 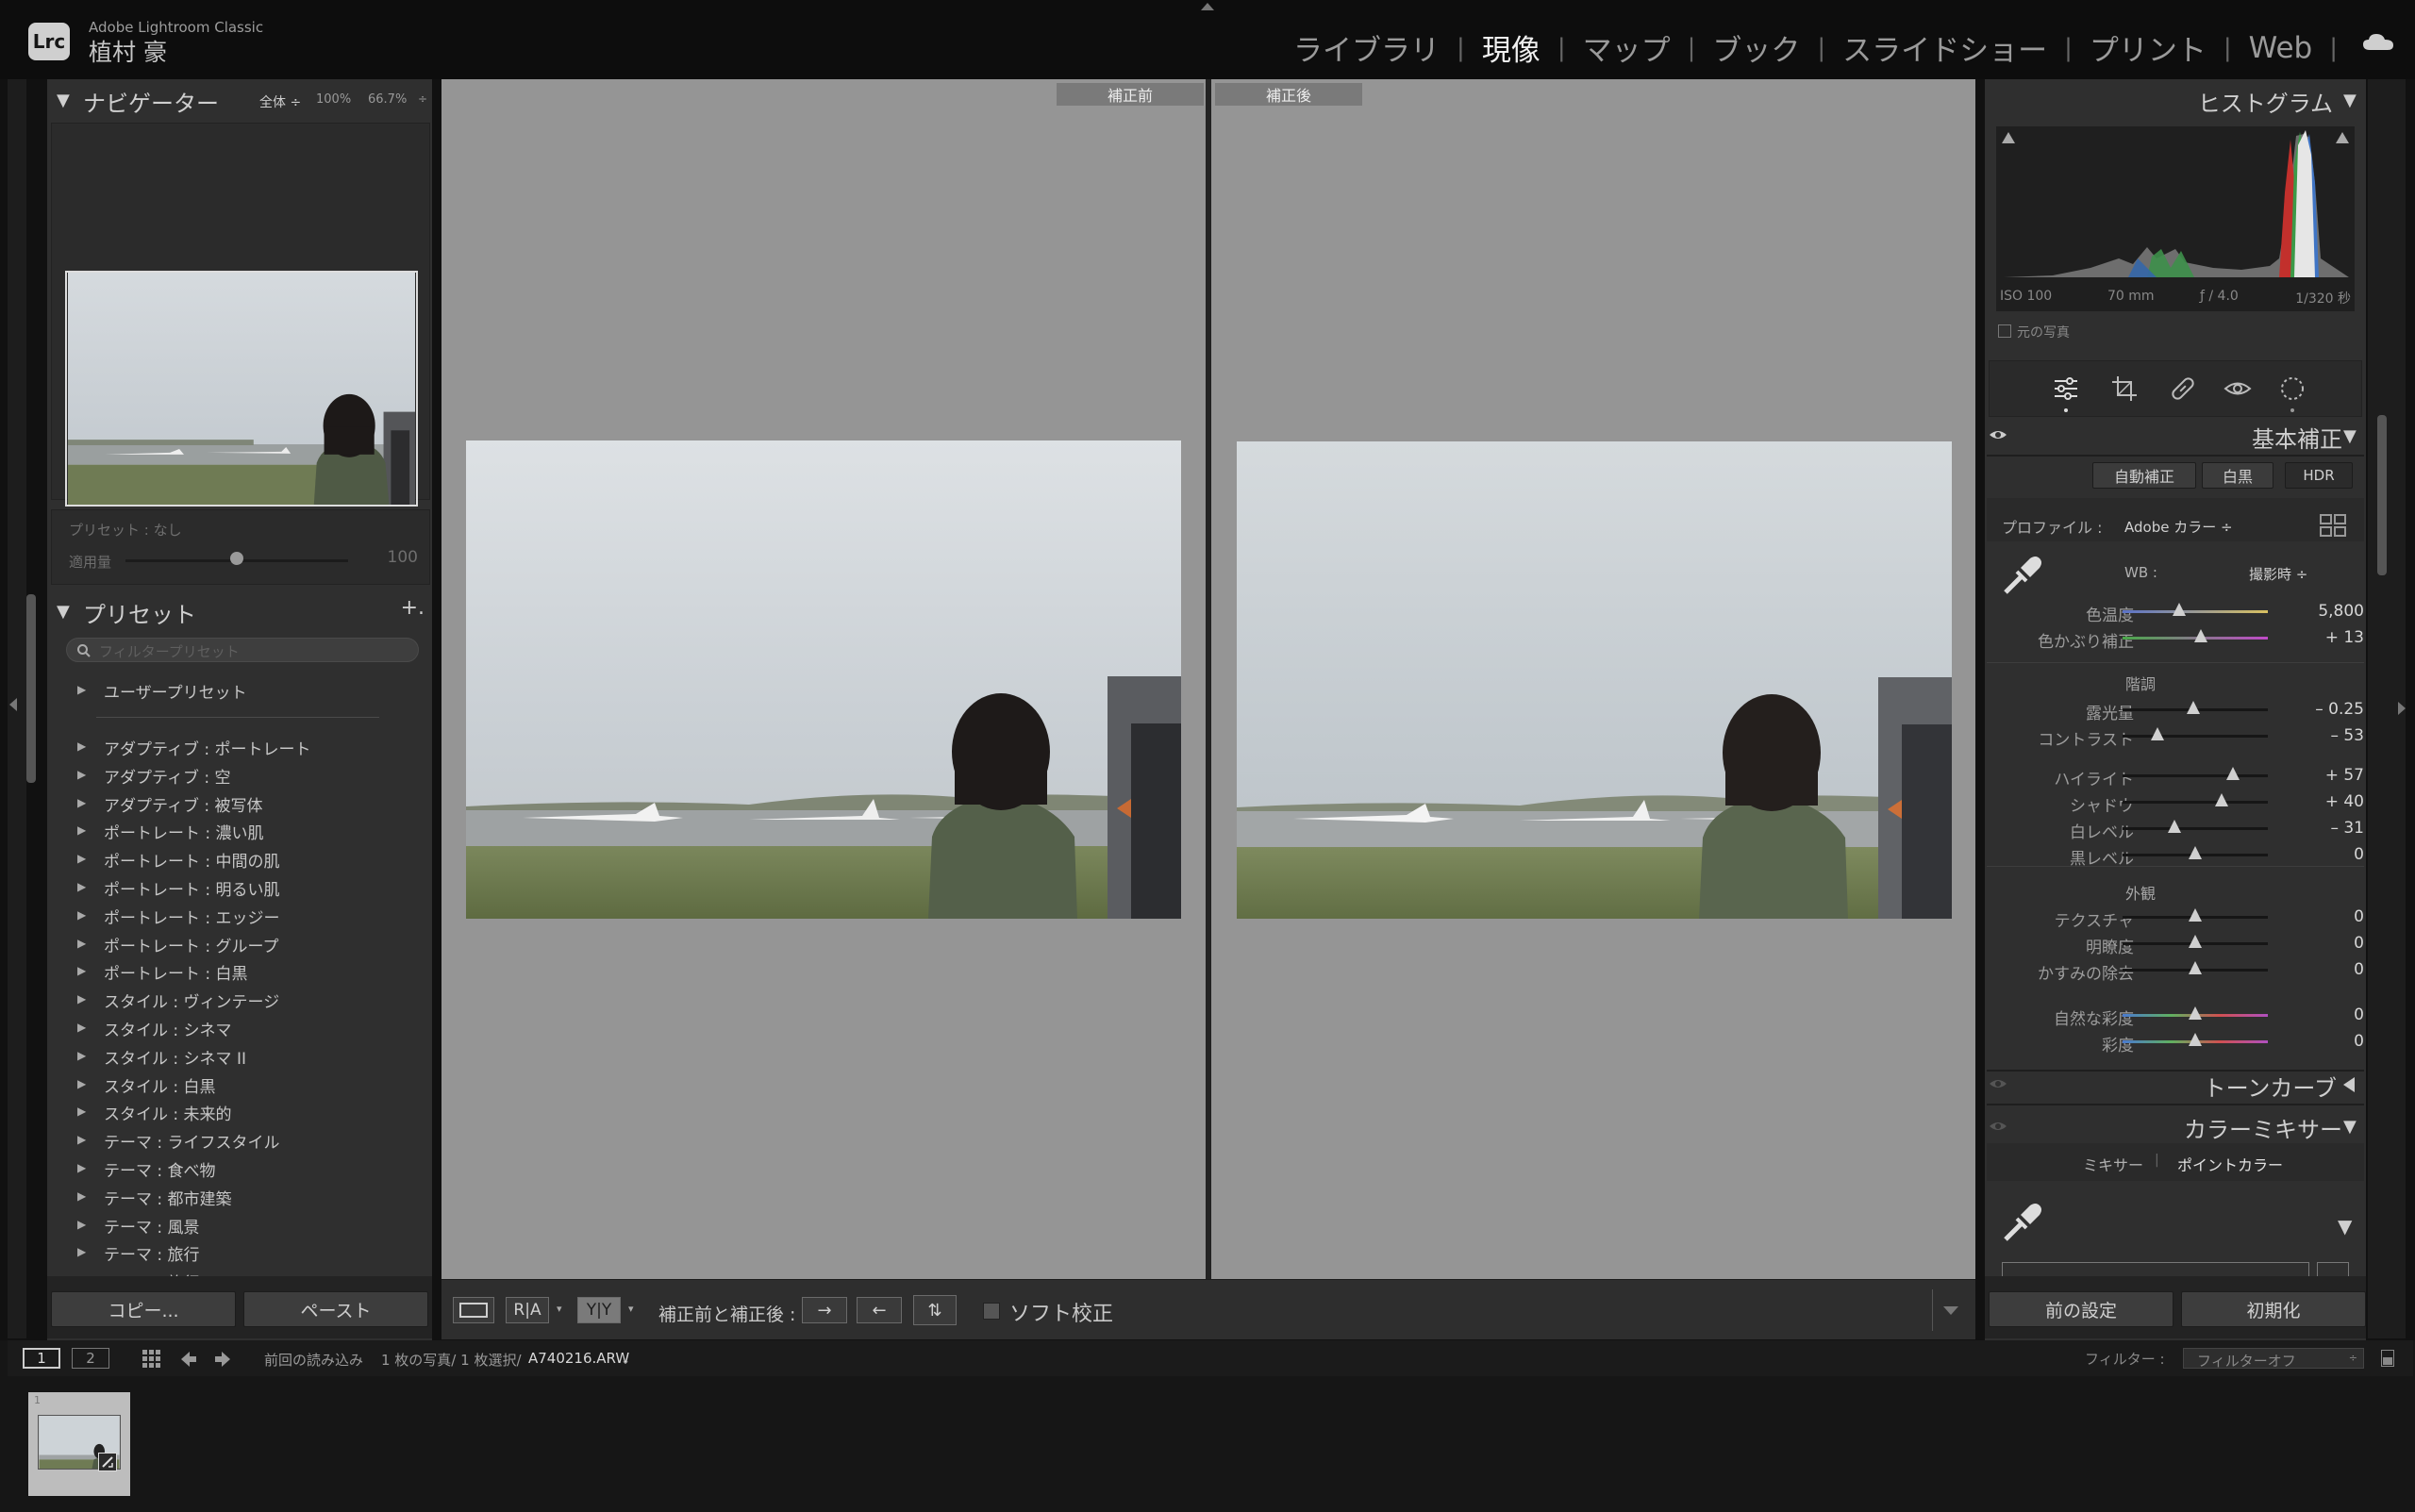 I want to click on presets-collapse-icon: ▼, so click(x=64, y=612).